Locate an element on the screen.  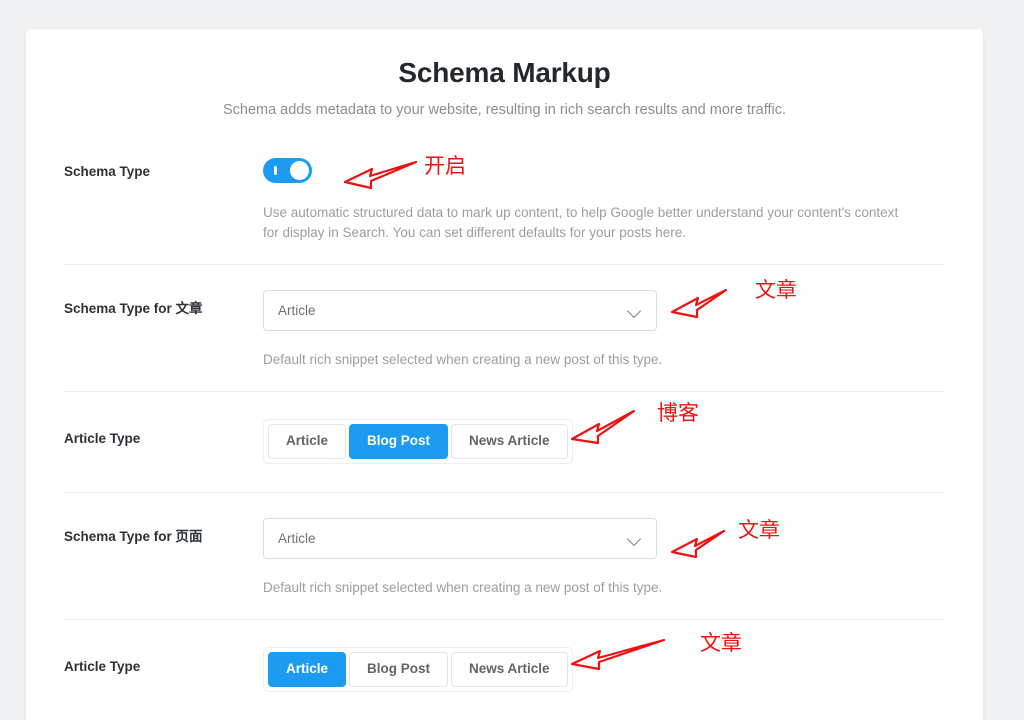
row-body-article-type-post: Article Blog Post News Article is located at coordinates (604, 441).